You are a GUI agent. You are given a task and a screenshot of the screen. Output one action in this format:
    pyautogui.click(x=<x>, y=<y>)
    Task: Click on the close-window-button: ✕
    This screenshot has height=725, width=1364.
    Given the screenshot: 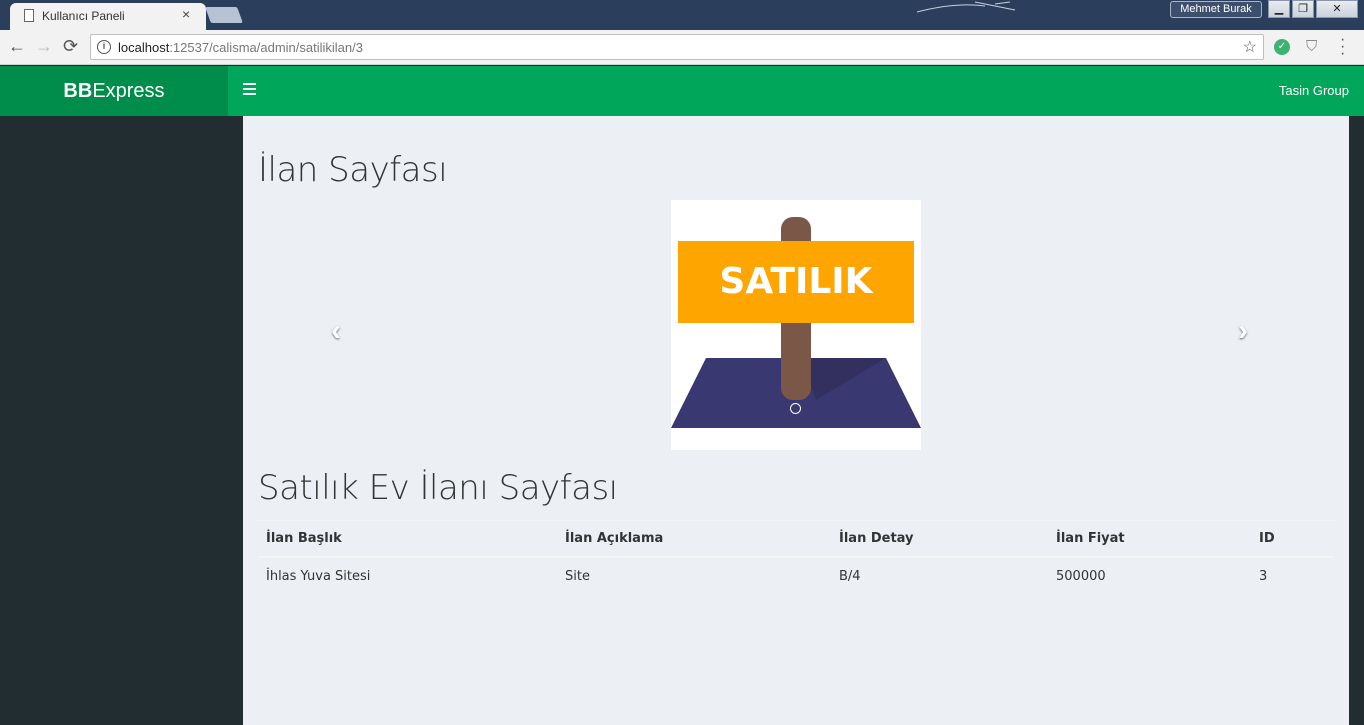 What is the action you would take?
    pyautogui.click(x=1337, y=9)
    